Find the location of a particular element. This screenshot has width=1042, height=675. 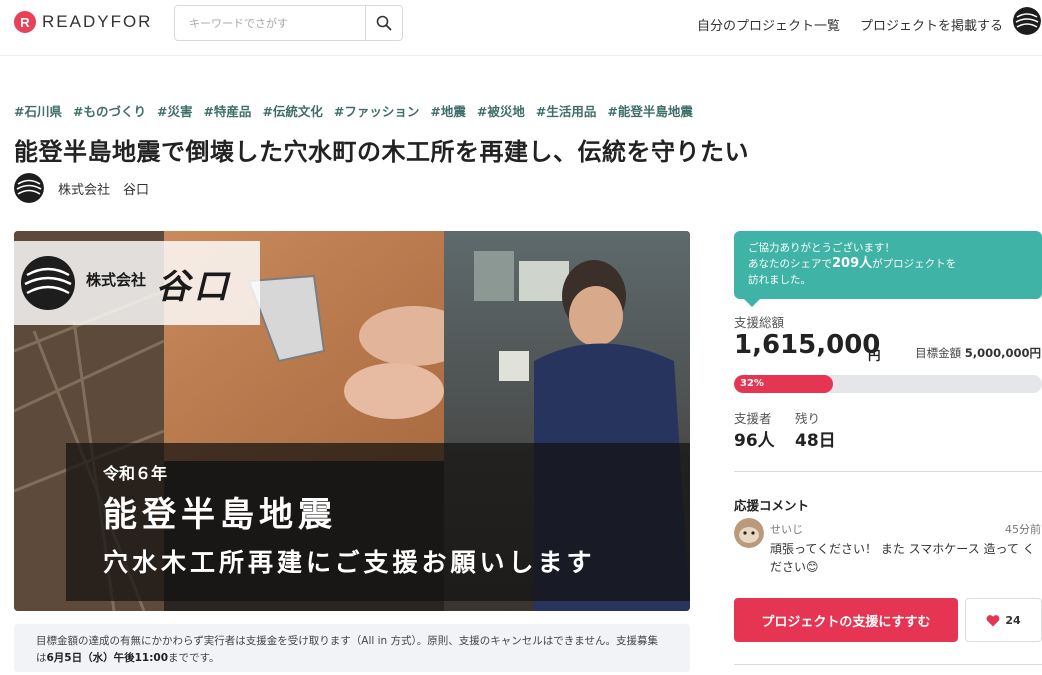

comments-title: 応援コメント is located at coordinates (772, 505).